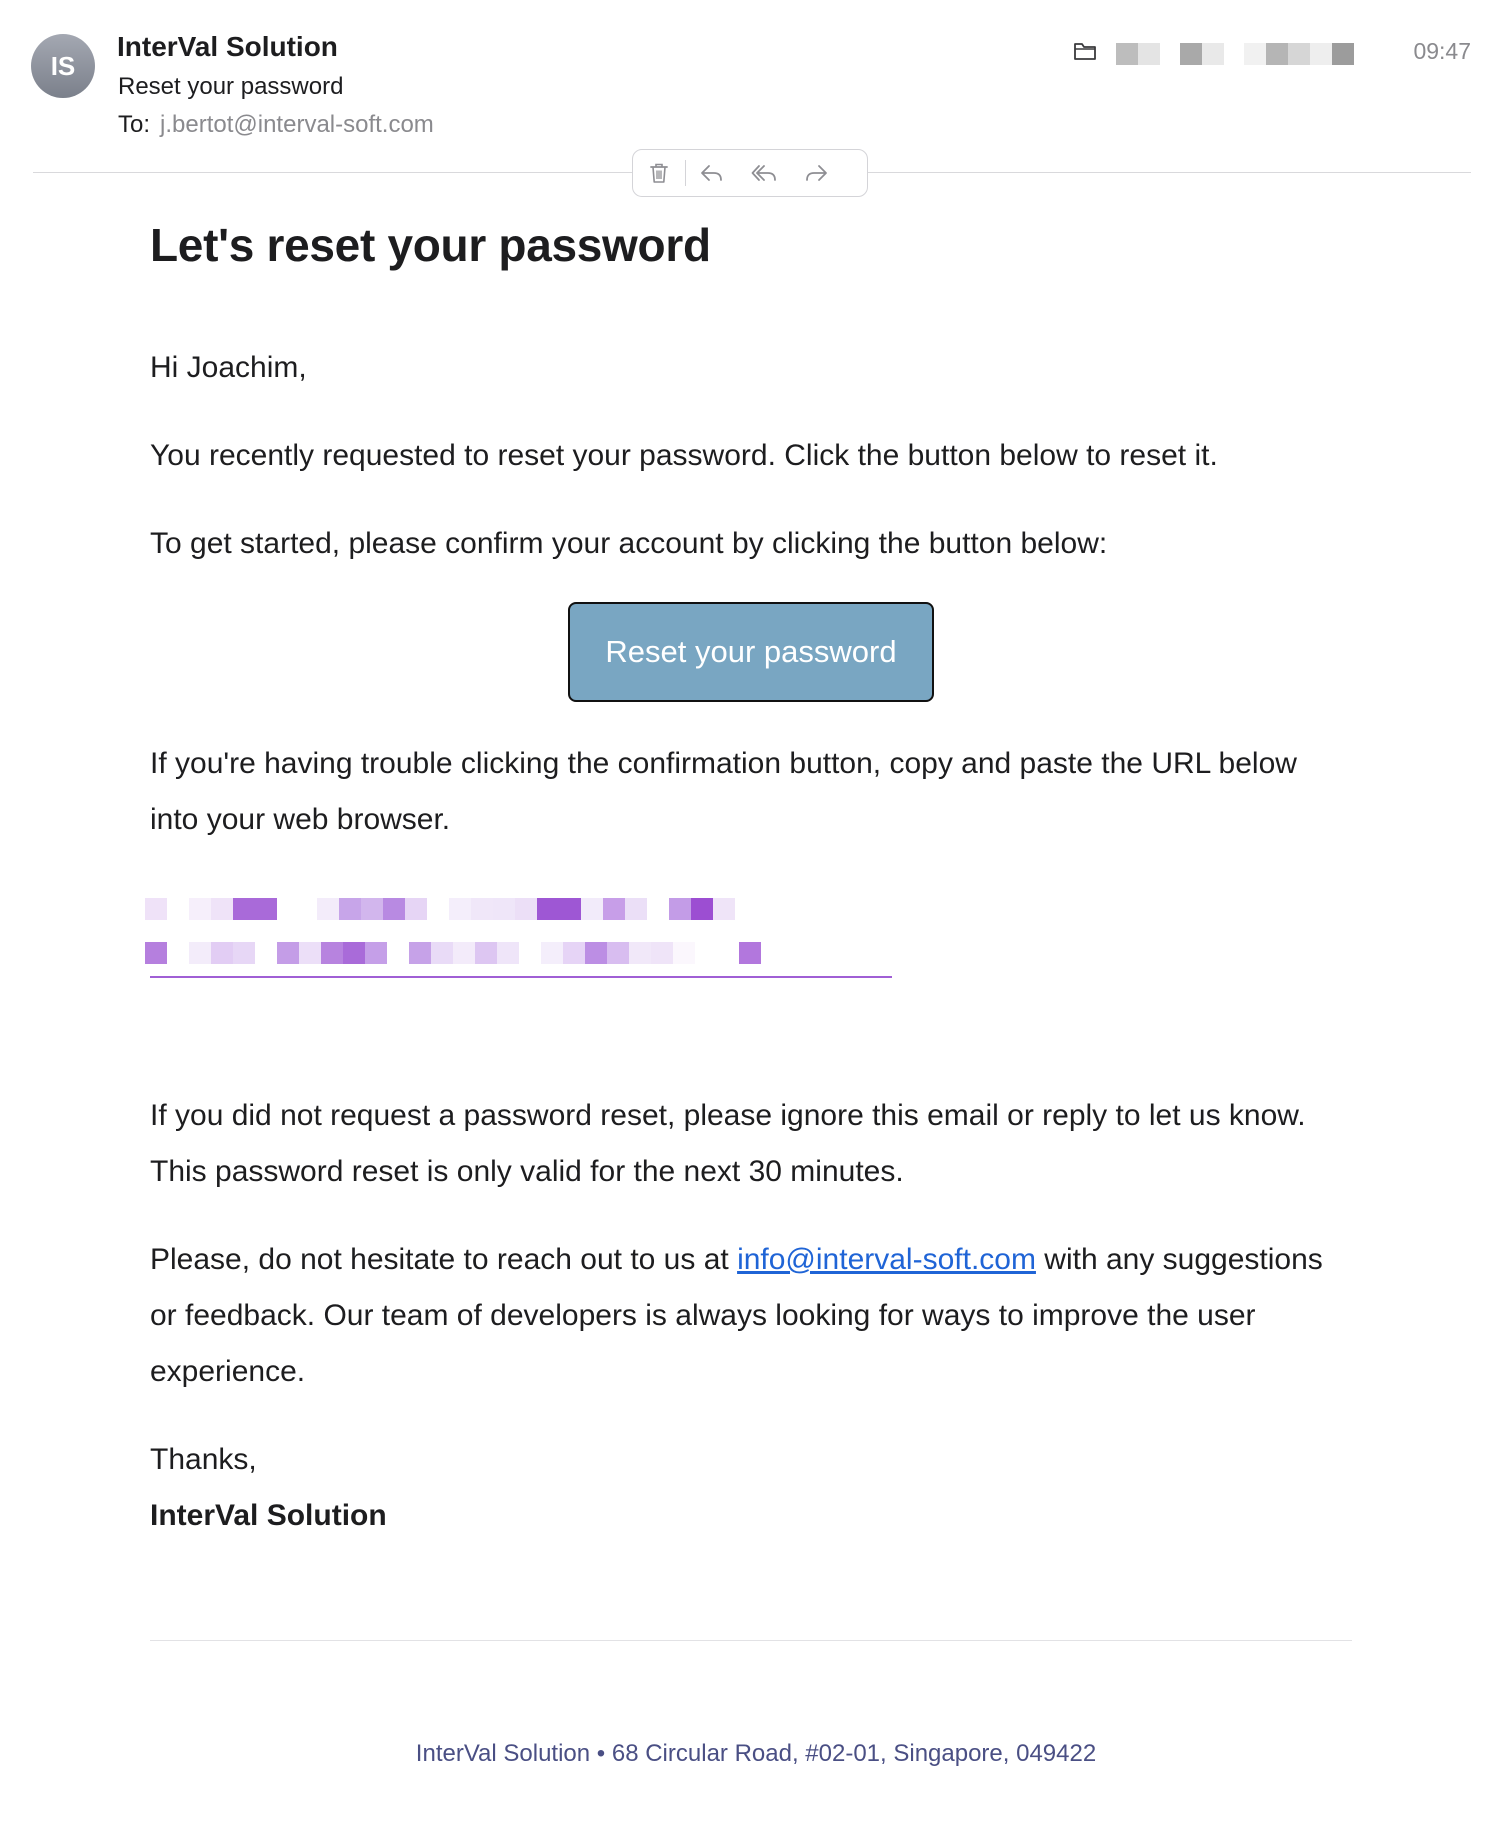 This screenshot has height=1830, width=1512. I want to click on folder-icon, so click(1085, 51).